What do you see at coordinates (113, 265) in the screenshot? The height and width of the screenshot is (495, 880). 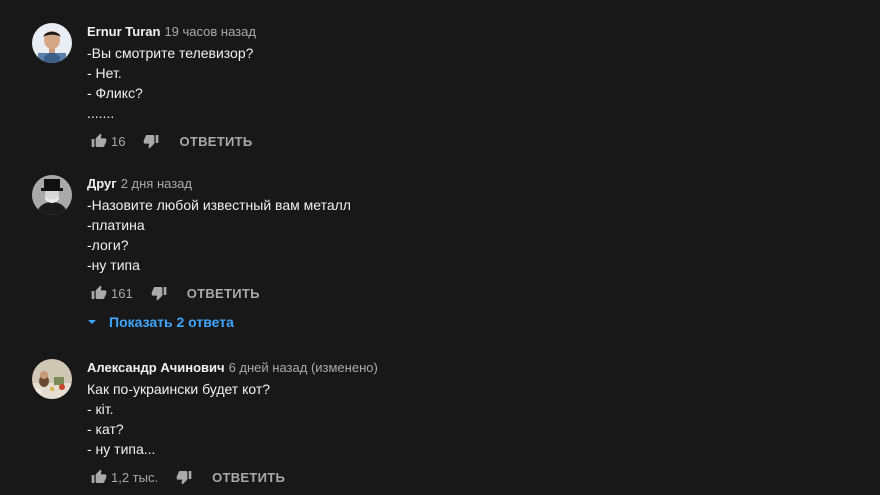 I see `comment-line: -ну типа` at bounding box center [113, 265].